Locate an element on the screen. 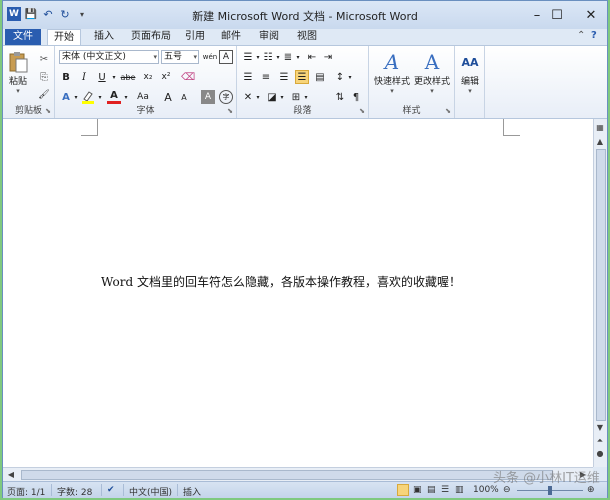  zoom-out-icon: ⊖ is located at coordinates (507, 490).